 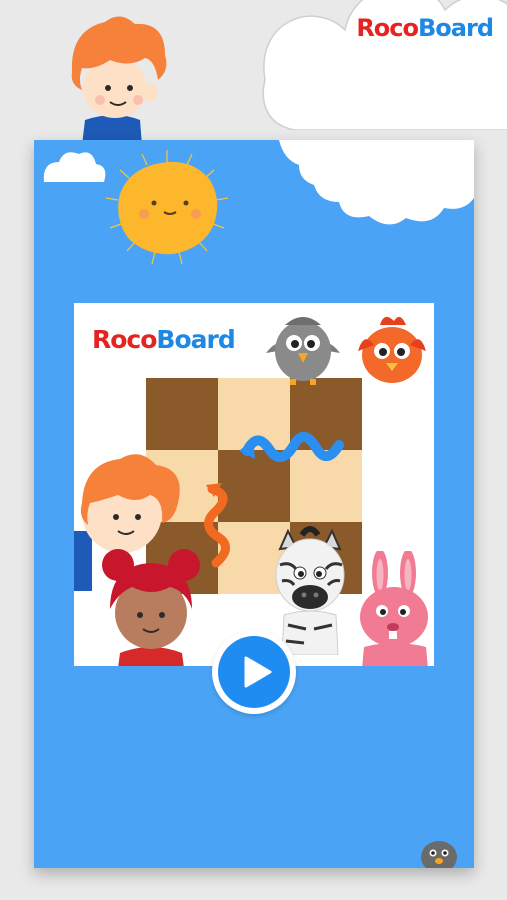 What do you see at coordinates (167, 207) in the screenshot?
I see `sun-character` at bounding box center [167, 207].